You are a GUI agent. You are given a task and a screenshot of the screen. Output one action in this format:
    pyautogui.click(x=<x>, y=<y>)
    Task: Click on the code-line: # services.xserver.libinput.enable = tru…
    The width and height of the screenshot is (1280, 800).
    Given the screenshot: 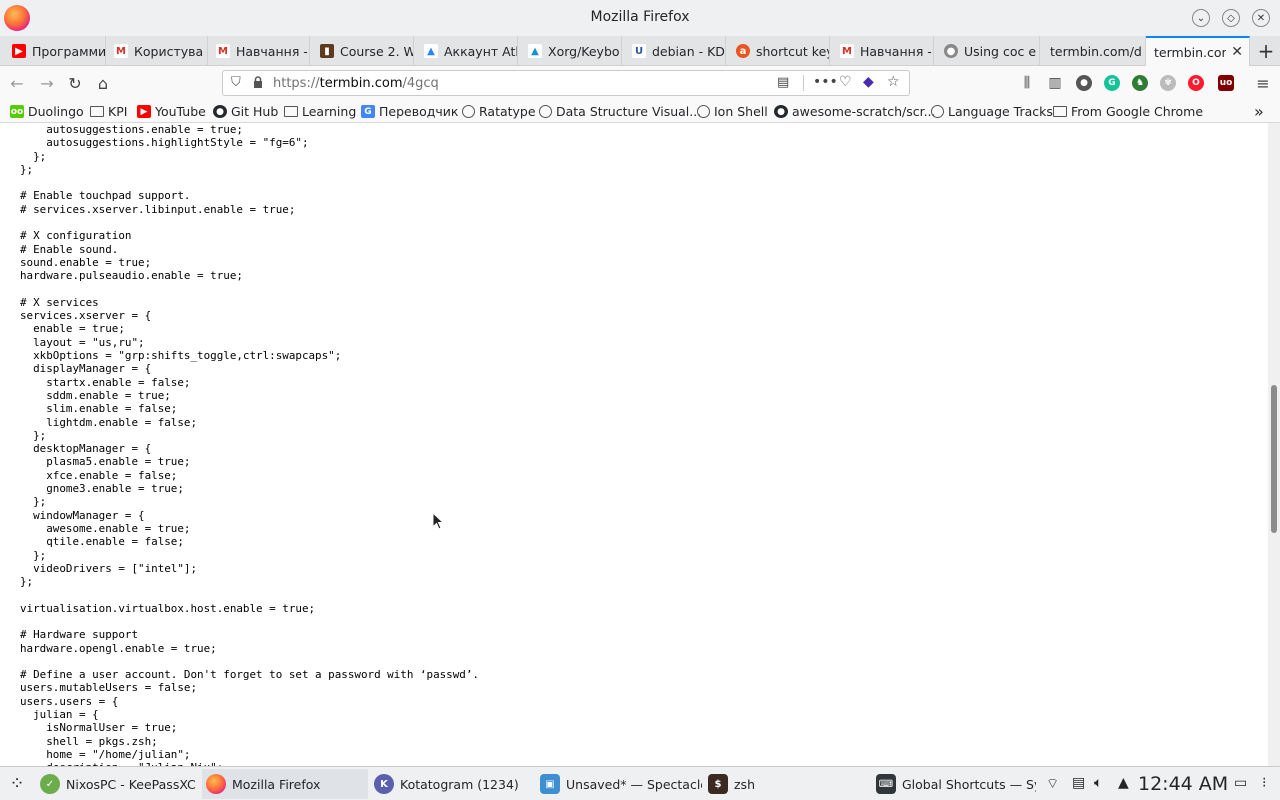 What is the action you would take?
    pyautogui.click(x=158, y=209)
    